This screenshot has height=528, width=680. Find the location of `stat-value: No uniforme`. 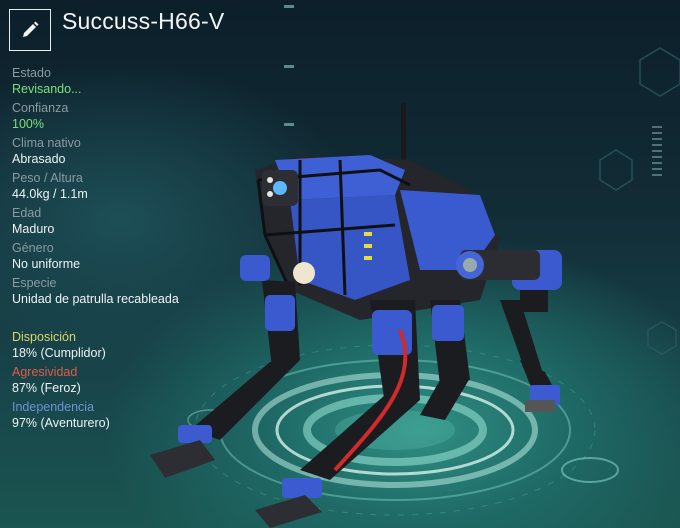

stat-value: No uniforme is located at coordinates (46, 264).